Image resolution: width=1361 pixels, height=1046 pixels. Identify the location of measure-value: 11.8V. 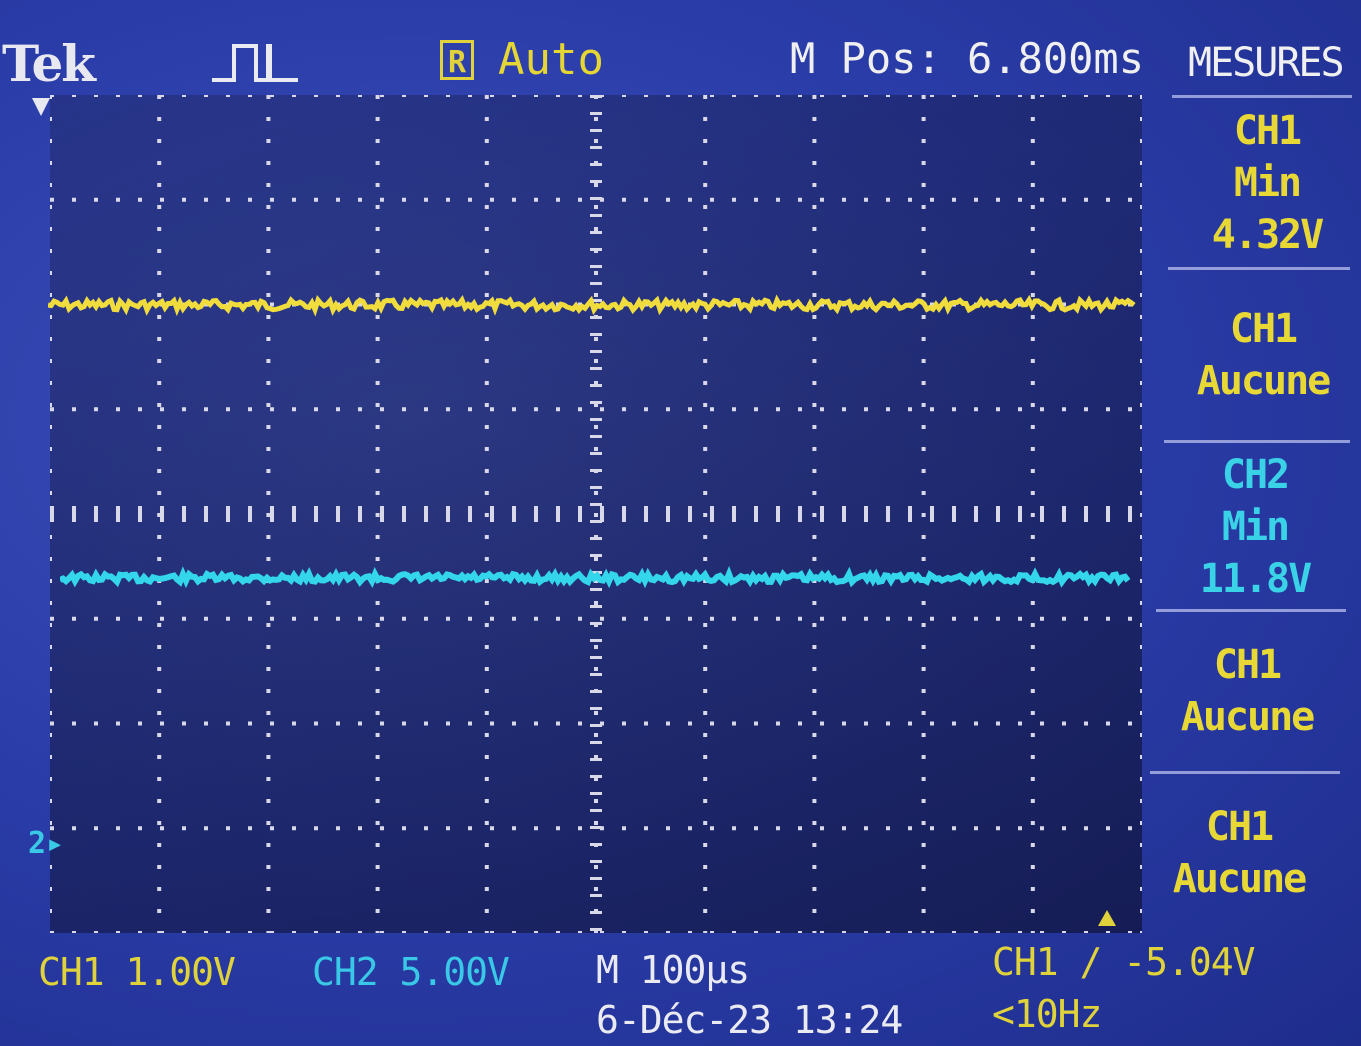
(1255, 579).